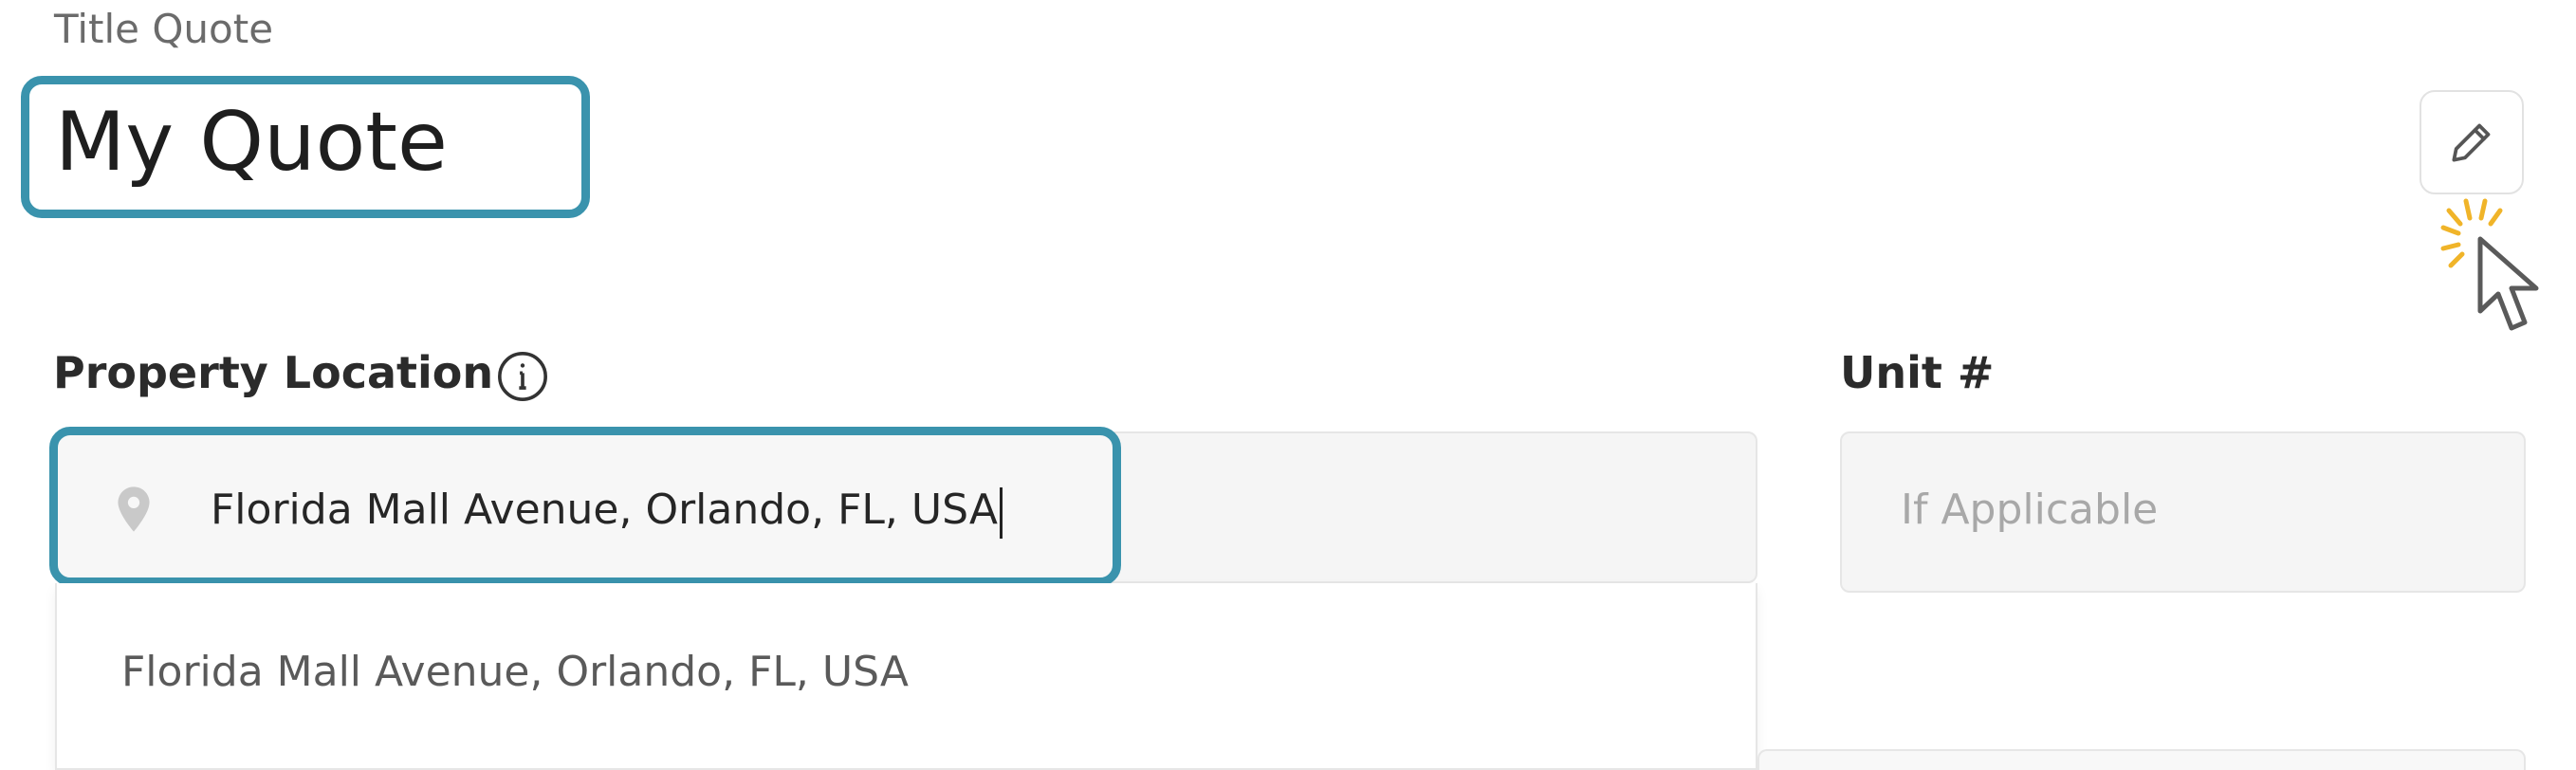  Describe the element at coordinates (273, 372) in the screenshot. I see `property-location-label: Property Location` at that location.